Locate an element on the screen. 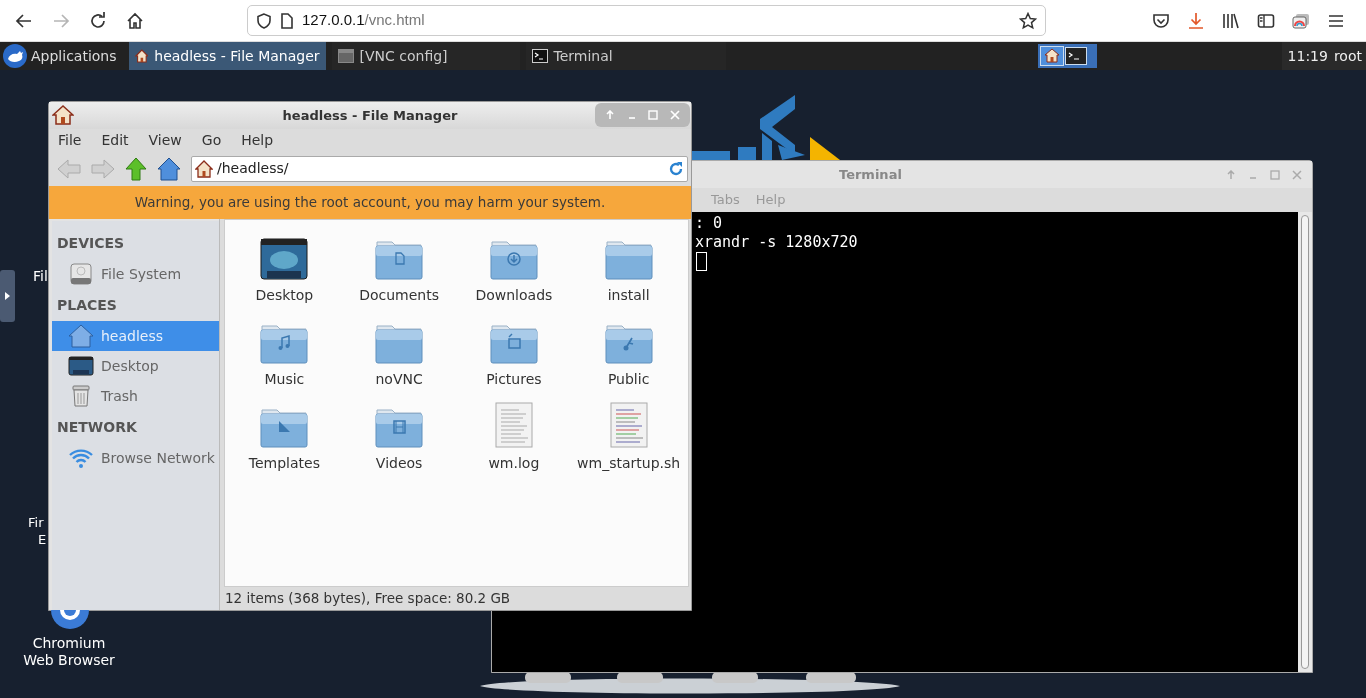 The height and width of the screenshot is (698, 1366). status-text: 12 items (368 bytes), Free space: 80.2 GB is located at coordinates (368, 599).